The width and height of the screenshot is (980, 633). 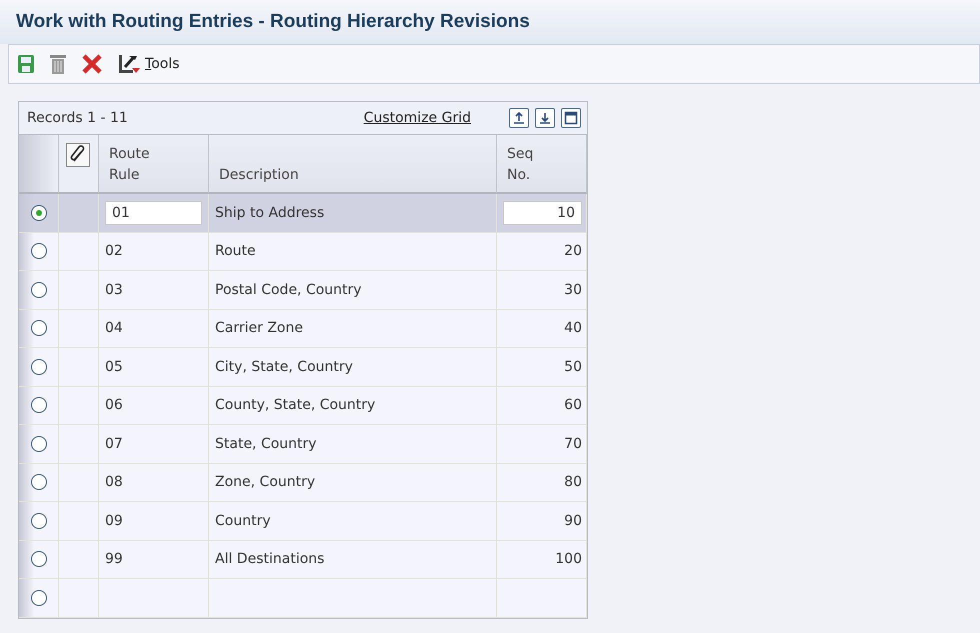 What do you see at coordinates (154, 444) in the screenshot?
I see `route-rule-cell: 07` at bounding box center [154, 444].